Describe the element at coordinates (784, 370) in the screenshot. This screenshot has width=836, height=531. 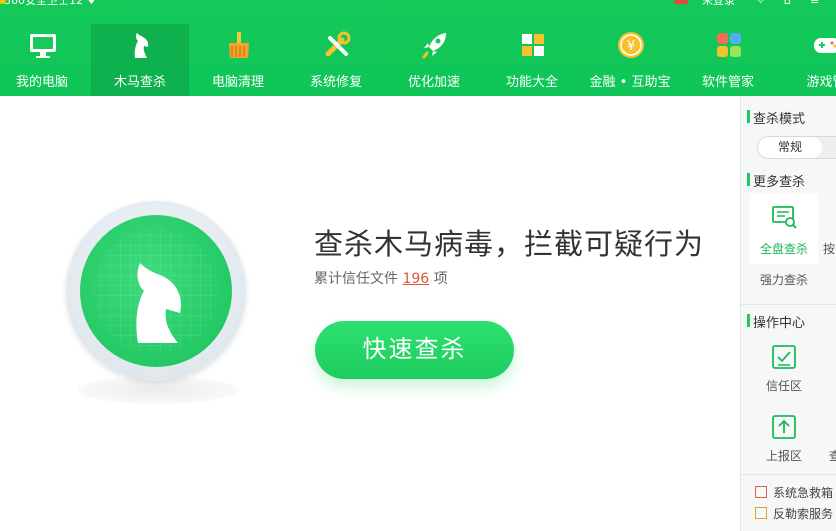
I see `trust-zone-button: 信任区` at that location.